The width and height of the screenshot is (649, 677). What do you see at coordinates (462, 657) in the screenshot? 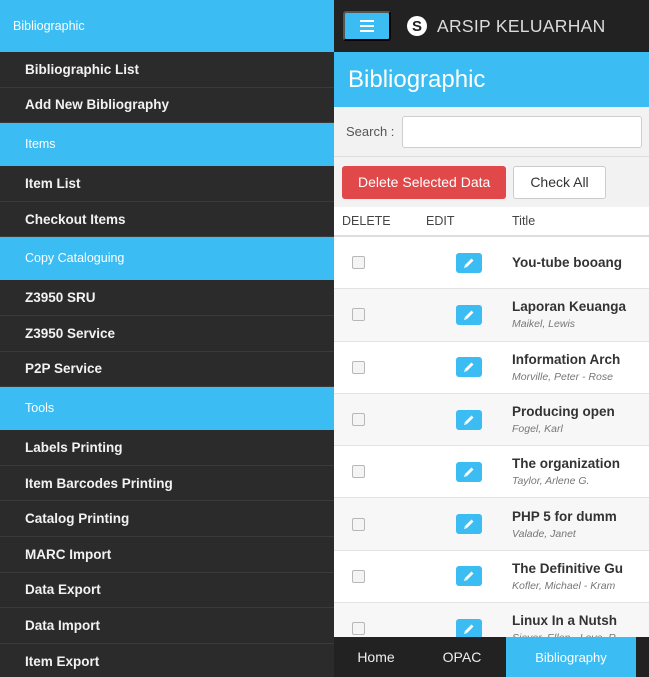
I see `nav-opac: OPAC` at bounding box center [462, 657].